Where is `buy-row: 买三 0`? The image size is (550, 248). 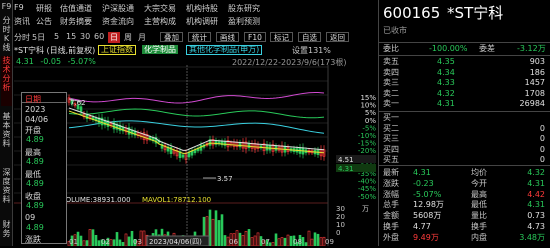
buy-row: 买三 0 is located at coordinates (464, 139).